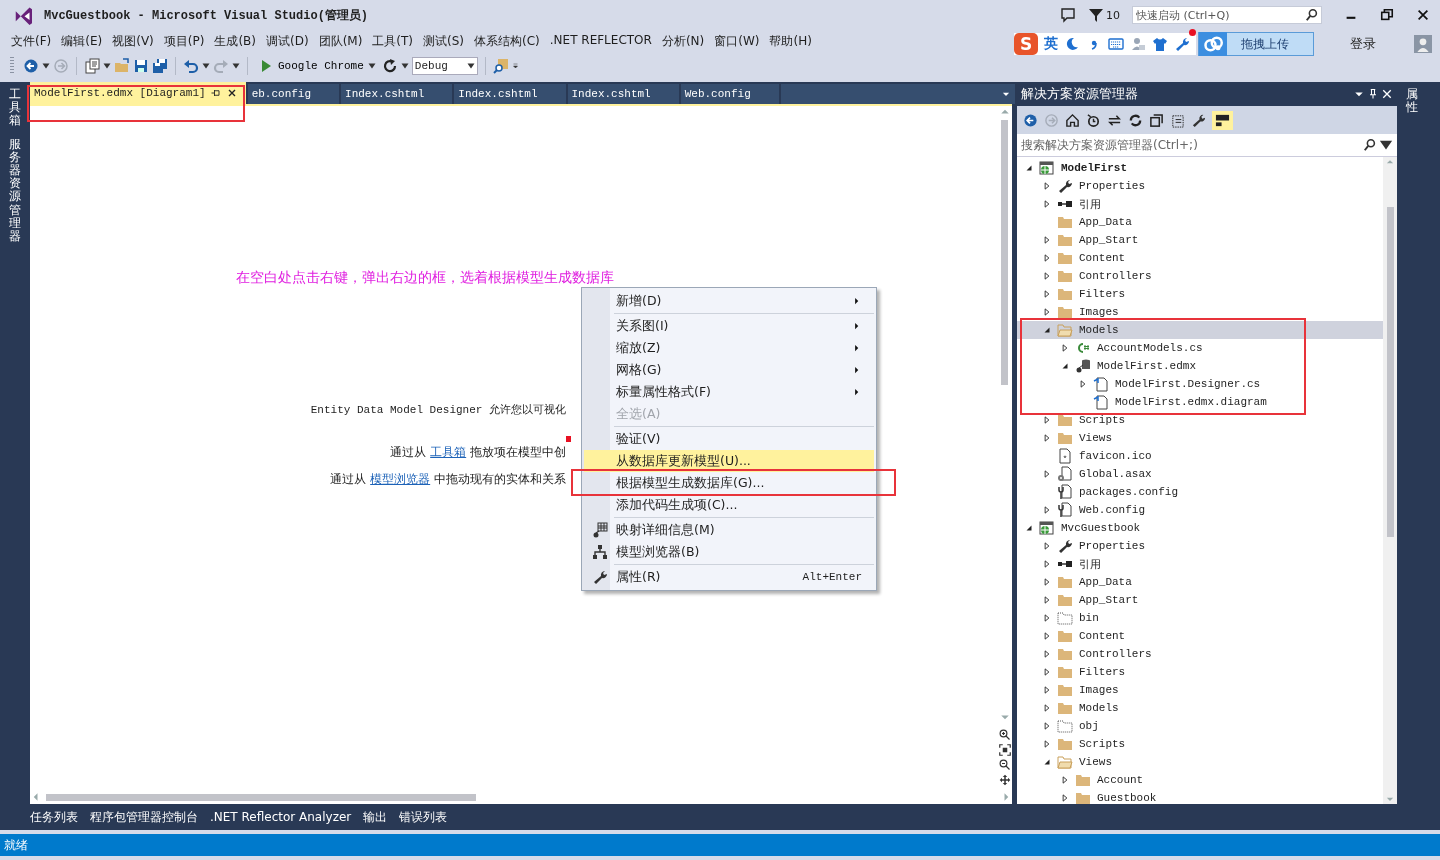  Describe the element at coordinates (444, 66) in the screenshot. I see `configuration-dropdown: Debug` at that location.